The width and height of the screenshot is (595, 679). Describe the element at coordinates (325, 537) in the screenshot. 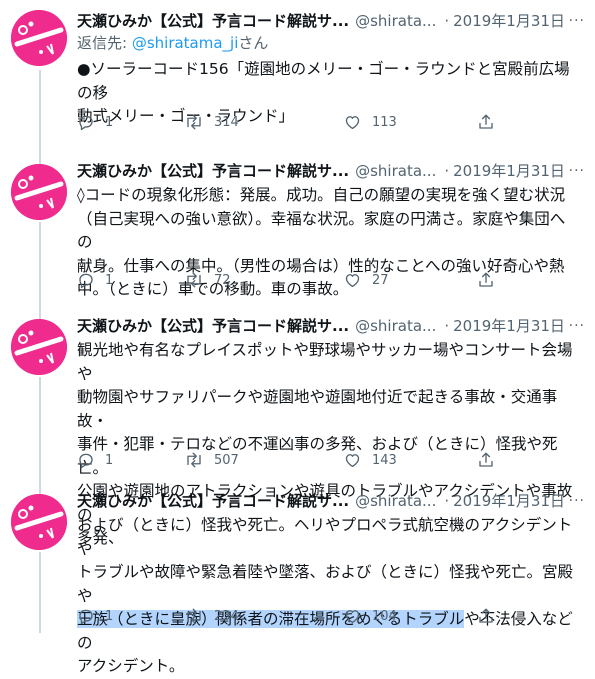

I see `text-line: および（ときに）怪我や死亡。ヘリやプロペラ式航空機のアクシデントや` at that location.